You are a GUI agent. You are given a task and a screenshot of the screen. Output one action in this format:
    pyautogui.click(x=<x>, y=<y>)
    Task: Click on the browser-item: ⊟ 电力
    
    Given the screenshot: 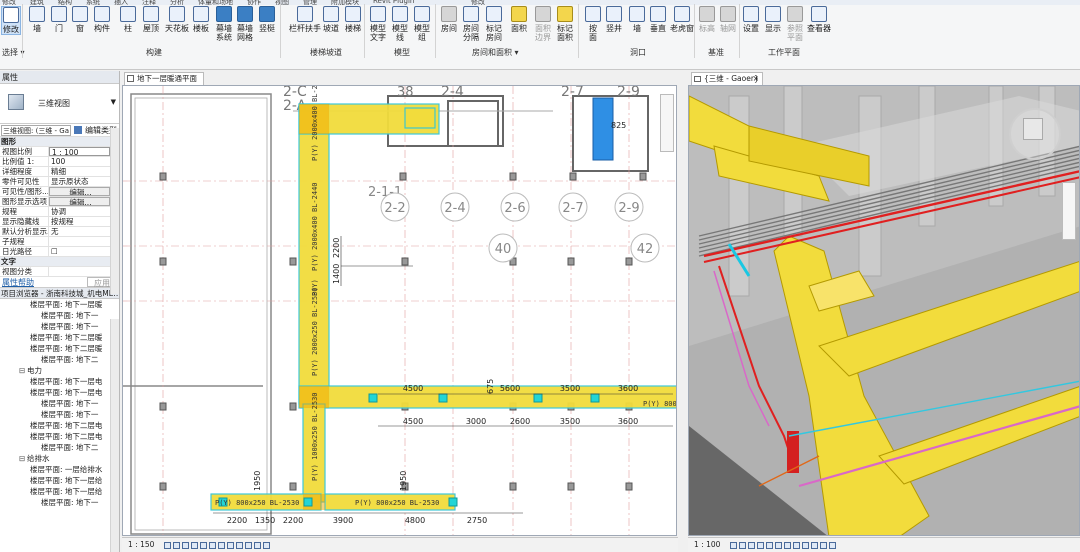 What is the action you would take?
    pyautogui.click(x=59, y=370)
    